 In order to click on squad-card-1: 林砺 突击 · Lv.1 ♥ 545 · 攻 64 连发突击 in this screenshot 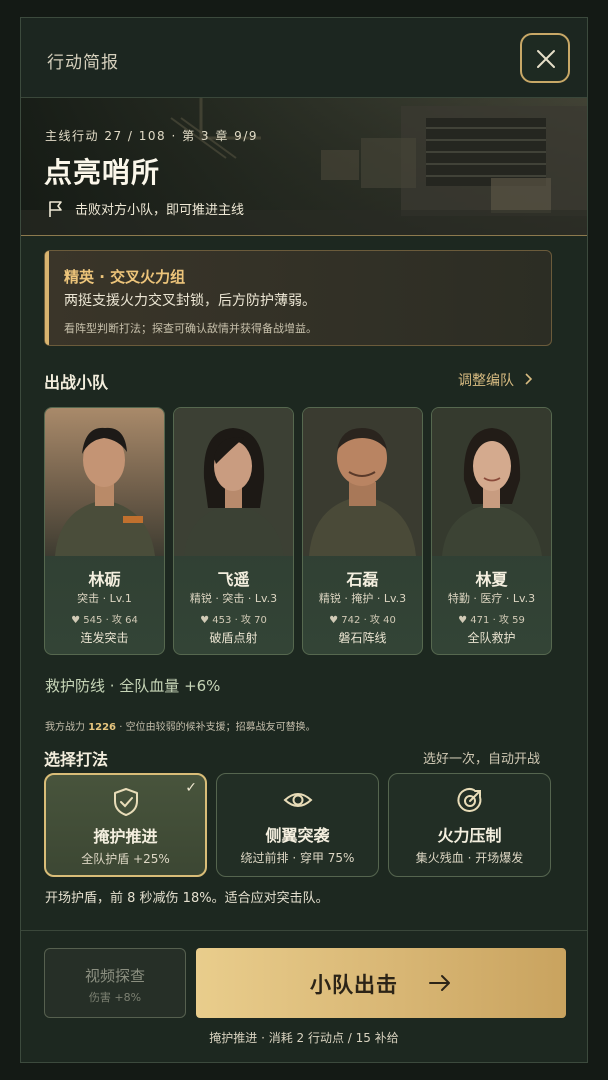, I will do `click(104, 531)`.